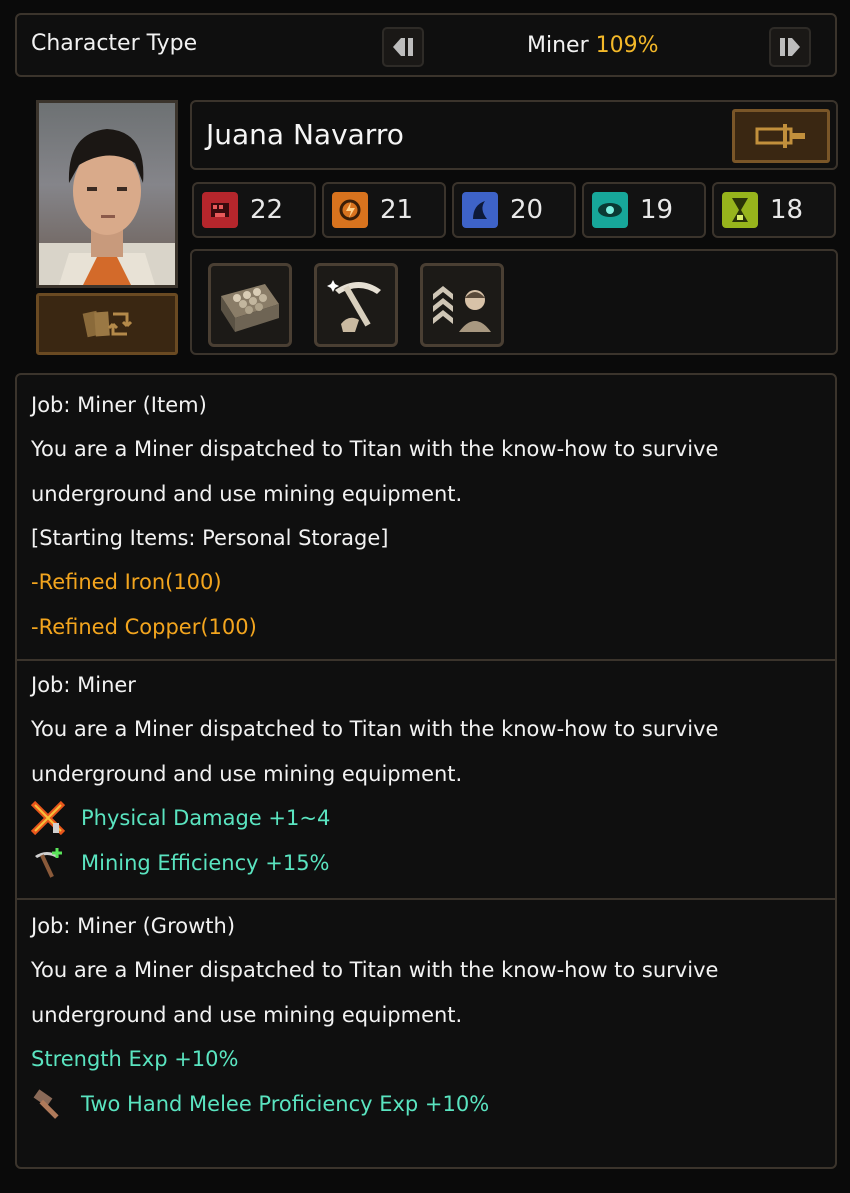 This screenshot has width=850, height=1193. What do you see at coordinates (593, 45) in the screenshot?
I see `job-label: Miner 109%` at bounding box center [593, 45].